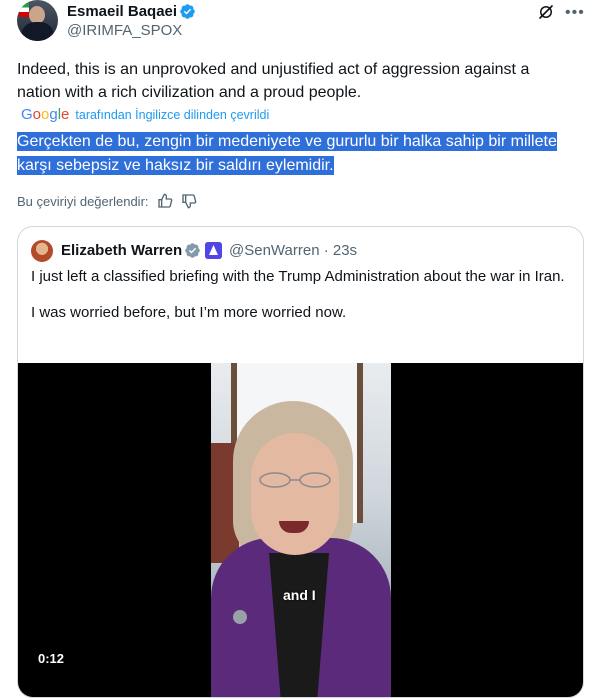  Describe the element at coordinates (83, 201) in the screenshot. I see `rate-label: Bu çeviriyi değerlendir:` at that location.